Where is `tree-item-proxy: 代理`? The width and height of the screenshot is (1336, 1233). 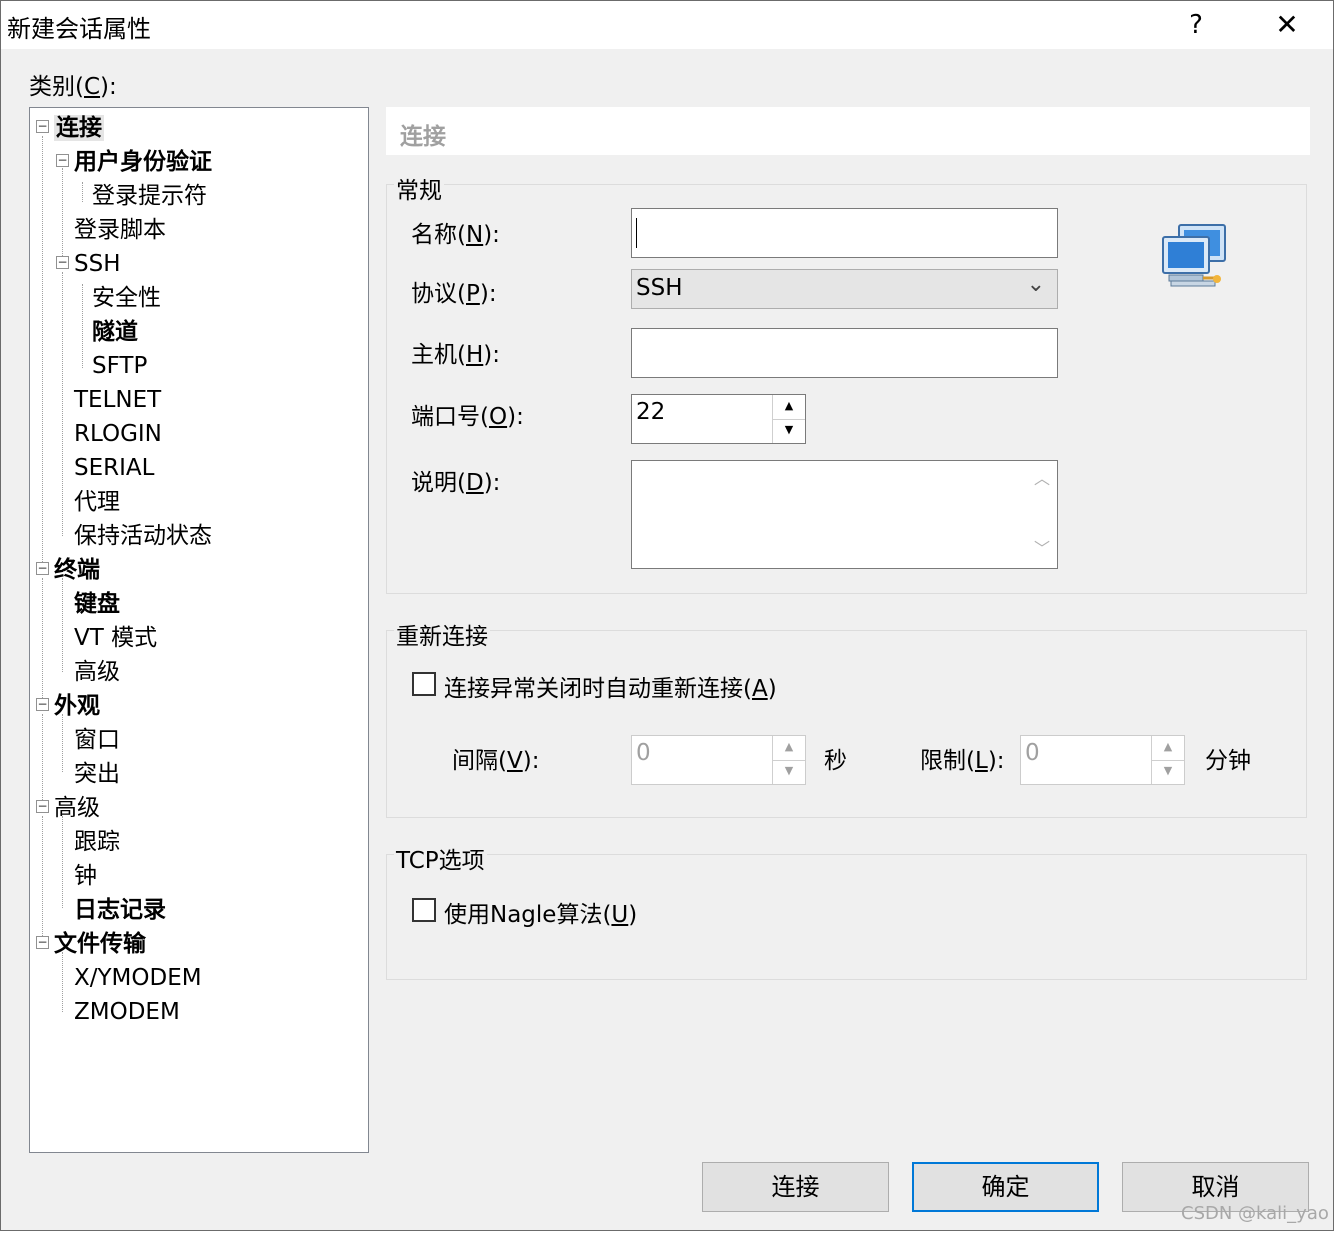
tree-item-proxy: 代理 is located at coordinates (97, 502).